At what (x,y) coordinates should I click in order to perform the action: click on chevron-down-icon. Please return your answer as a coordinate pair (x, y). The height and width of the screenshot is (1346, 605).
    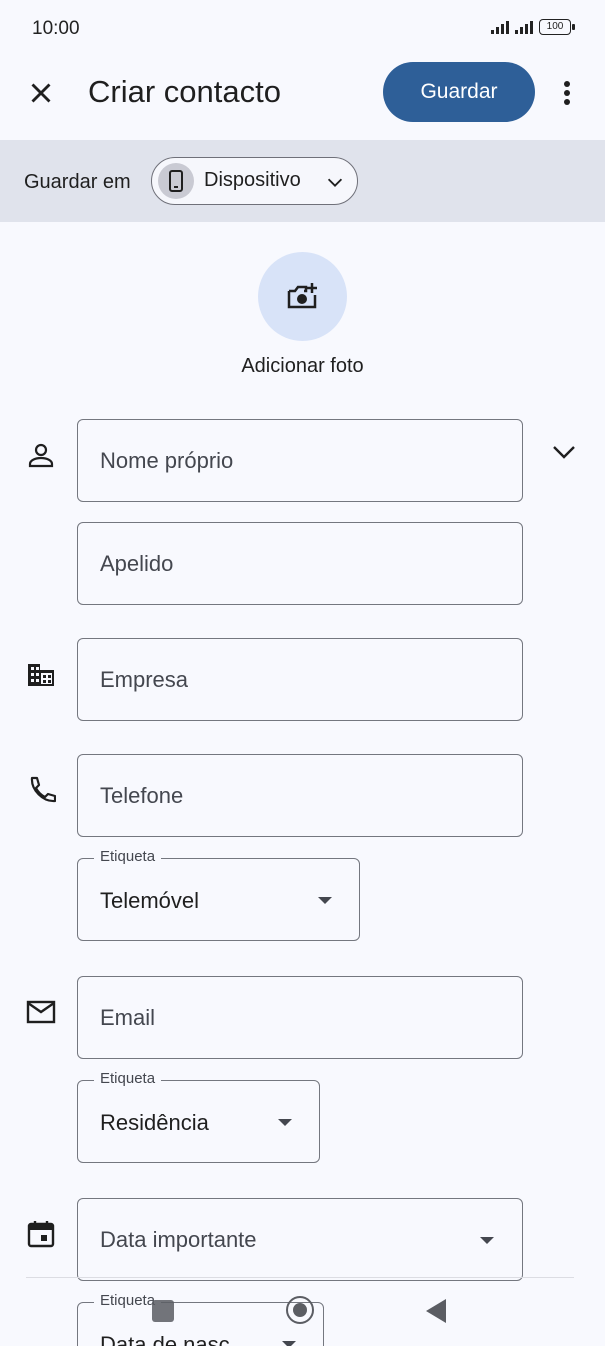
    Looking at the image, I should click on (335, 182).